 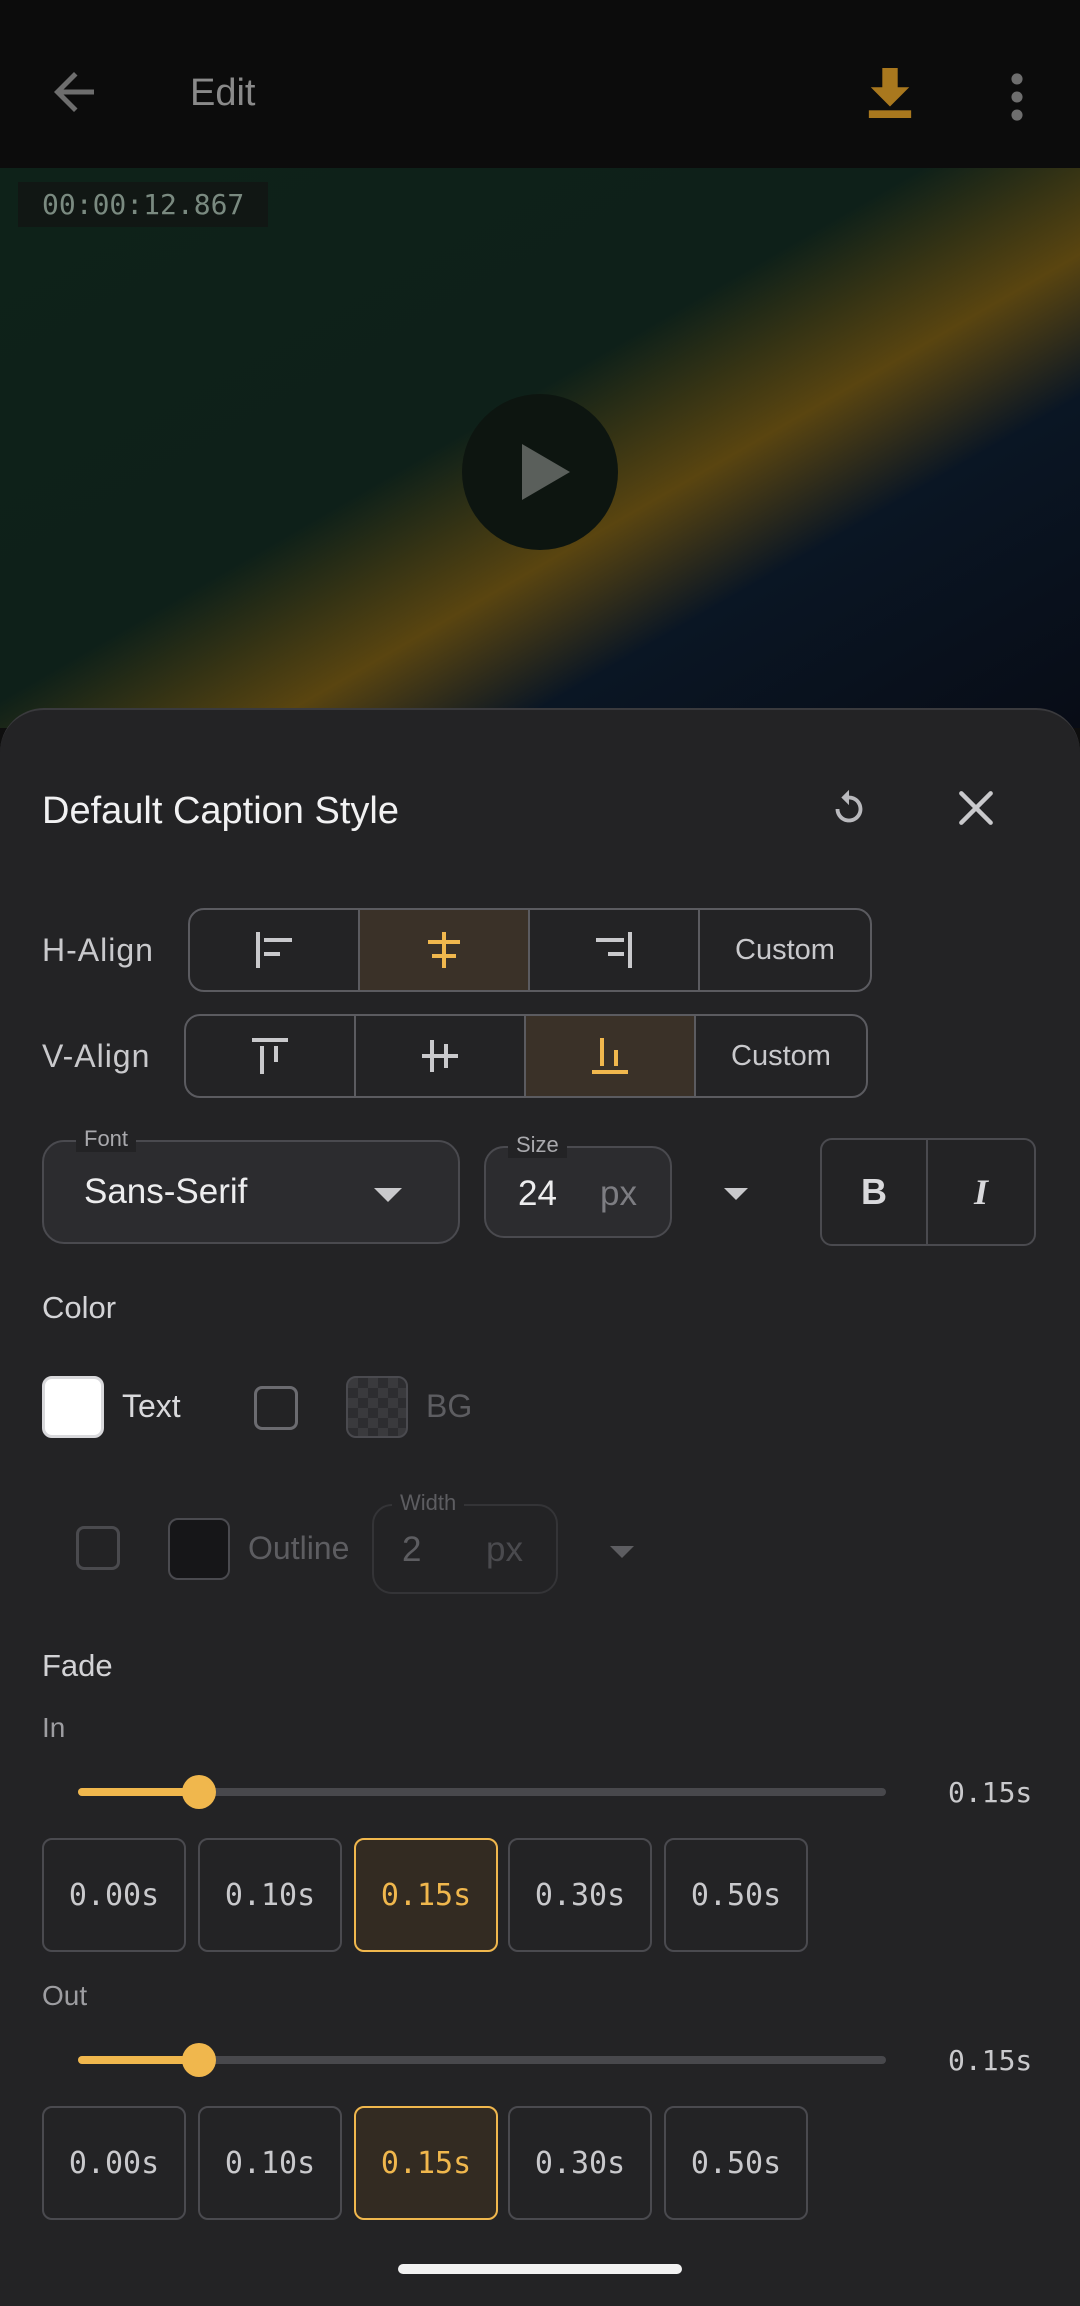 I want to click on size-unit: px, so click(x=618, y=1193).